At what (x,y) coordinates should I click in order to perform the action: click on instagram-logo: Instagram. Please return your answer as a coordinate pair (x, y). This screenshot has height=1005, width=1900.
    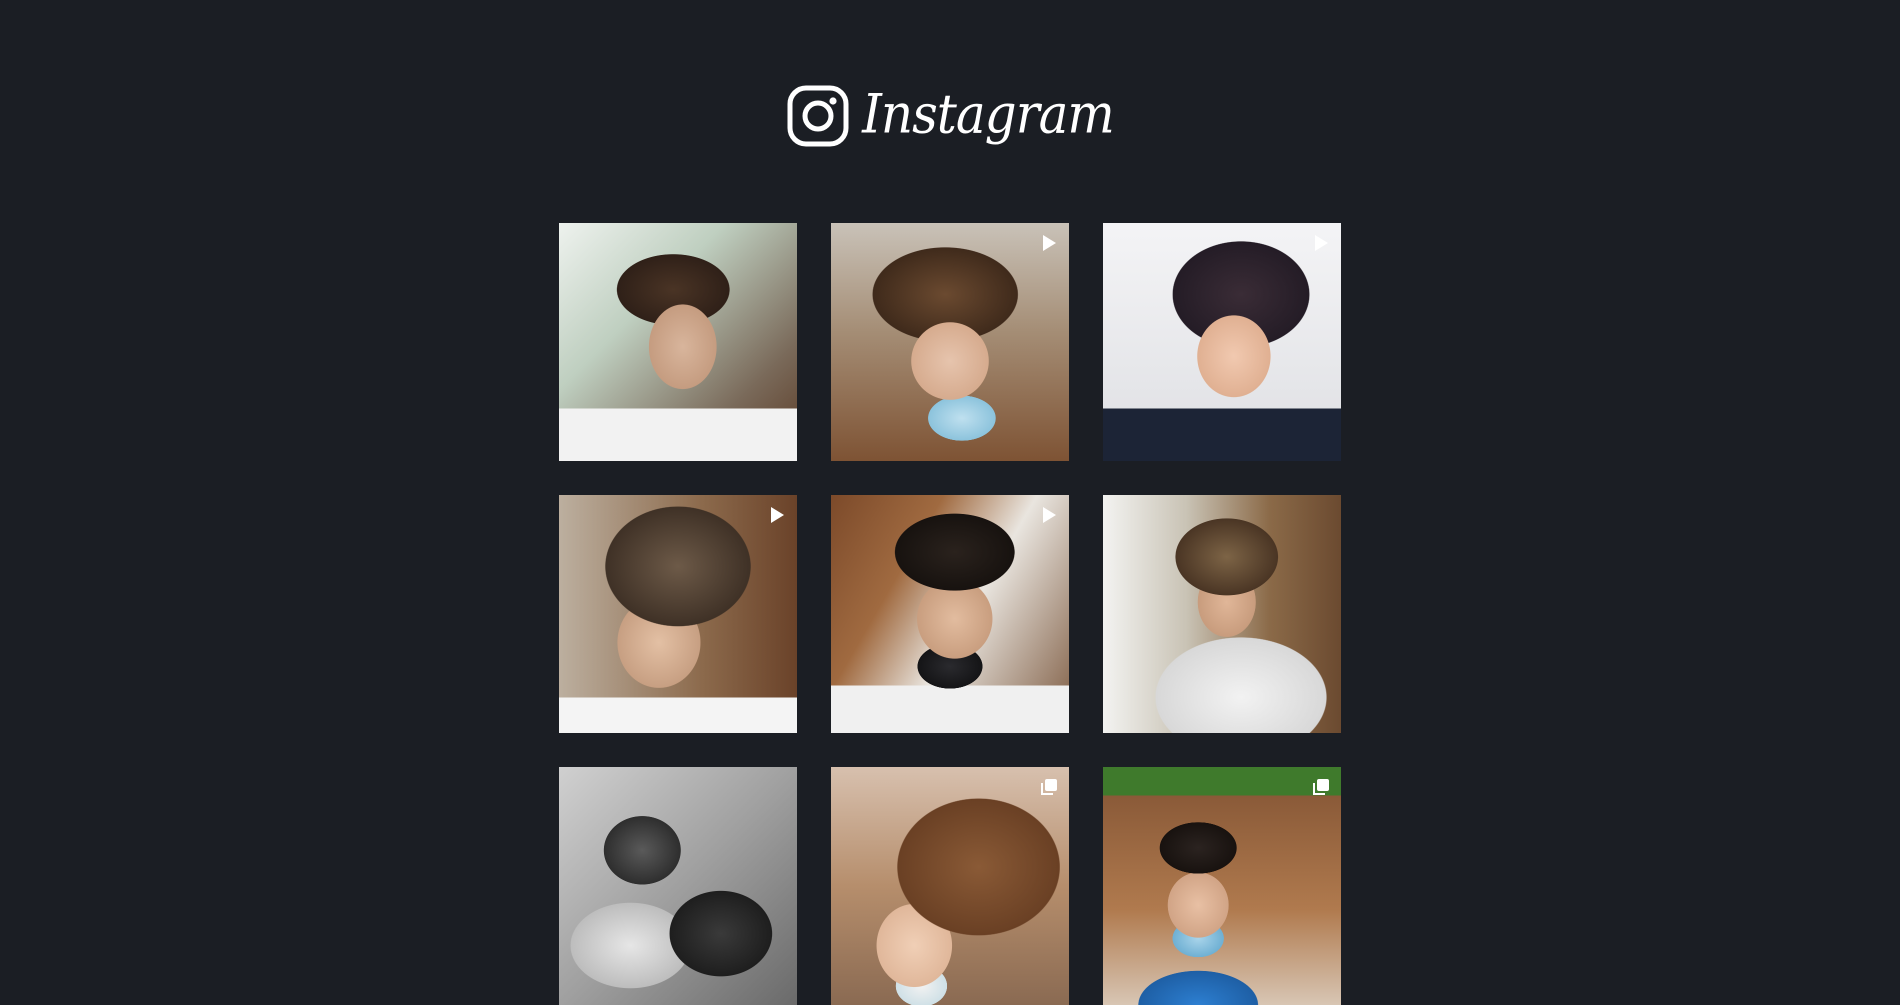
    Looking at the image, I should click on (950, 115).